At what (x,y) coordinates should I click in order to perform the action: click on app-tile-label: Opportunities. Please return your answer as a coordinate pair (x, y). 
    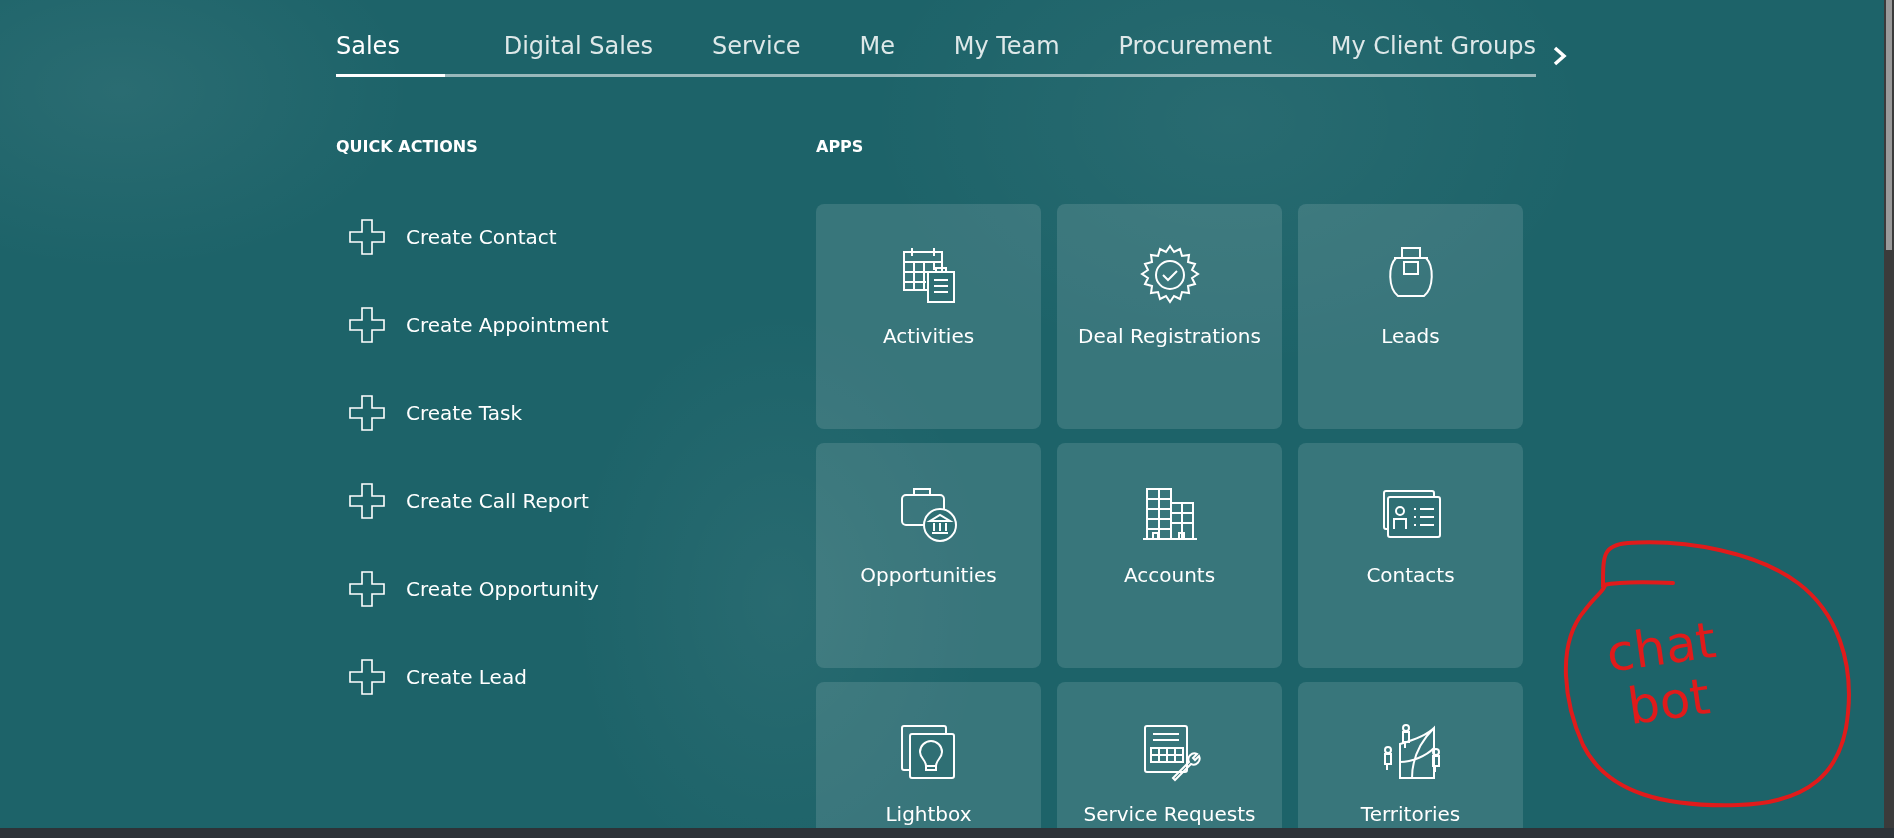
    Looking at the image, I should click on (928, 575).